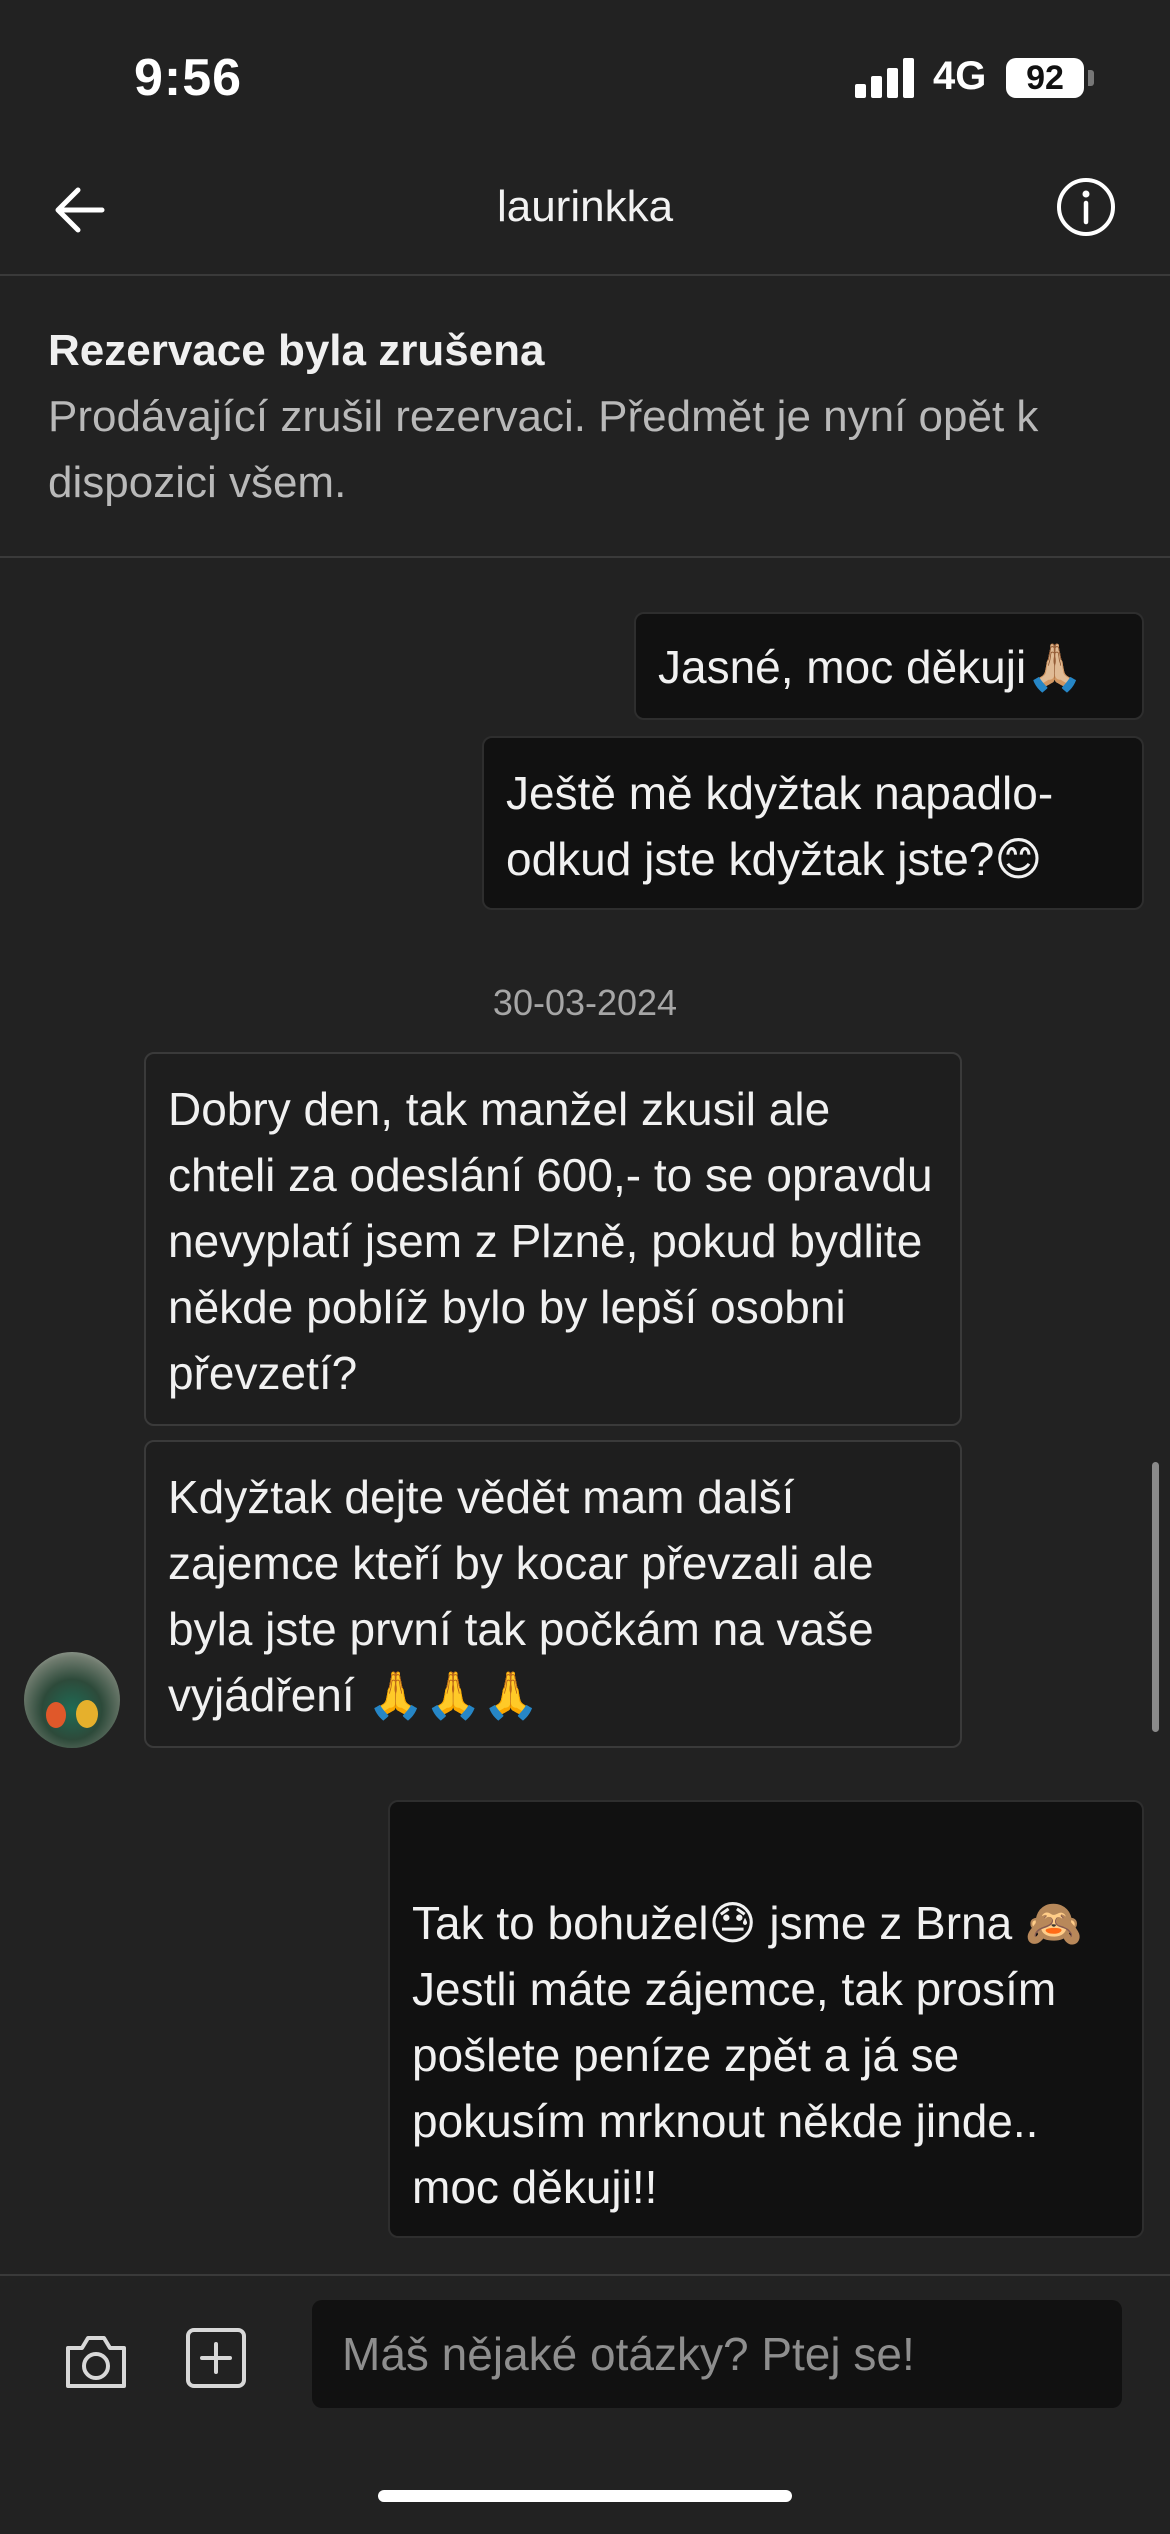 The image size is (1170, 2534). What do you see at coordinates (188, 78) in the screenshot?
I see `status-time: 9:56` at bounding box center [188, 78].